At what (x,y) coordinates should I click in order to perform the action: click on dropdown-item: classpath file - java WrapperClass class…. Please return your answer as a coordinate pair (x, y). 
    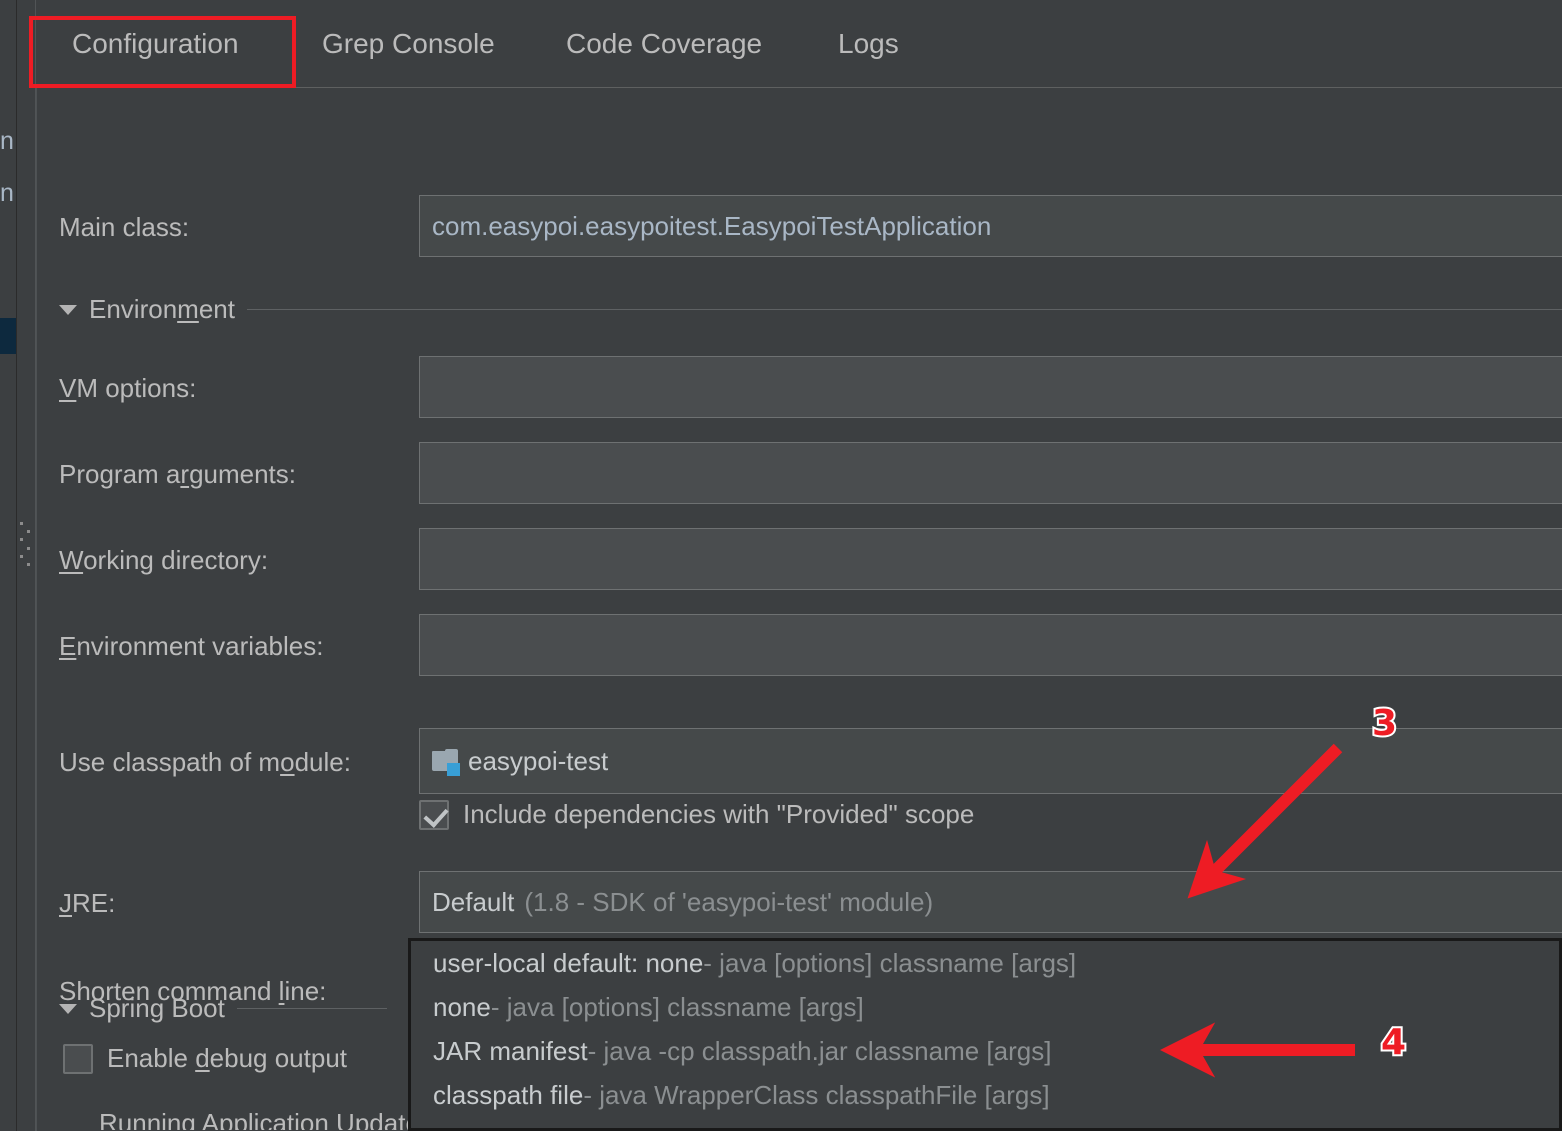
    Looking at the image, I should click on (985, 1095).